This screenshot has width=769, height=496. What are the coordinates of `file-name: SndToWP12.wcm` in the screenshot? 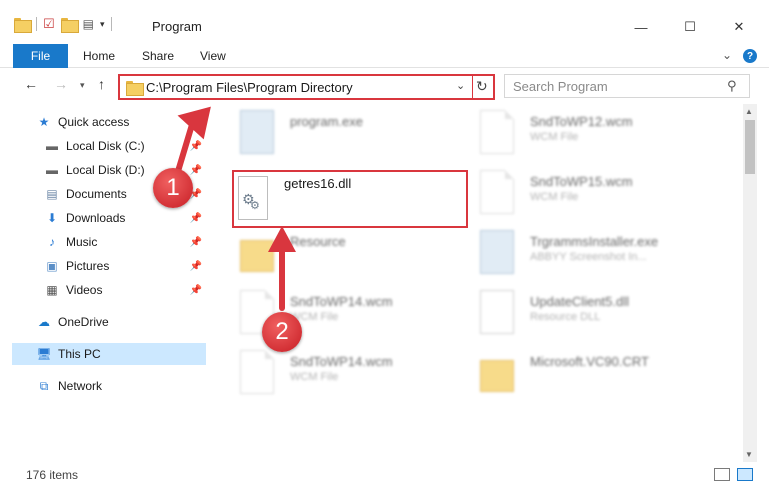 It's located at (581, 121).